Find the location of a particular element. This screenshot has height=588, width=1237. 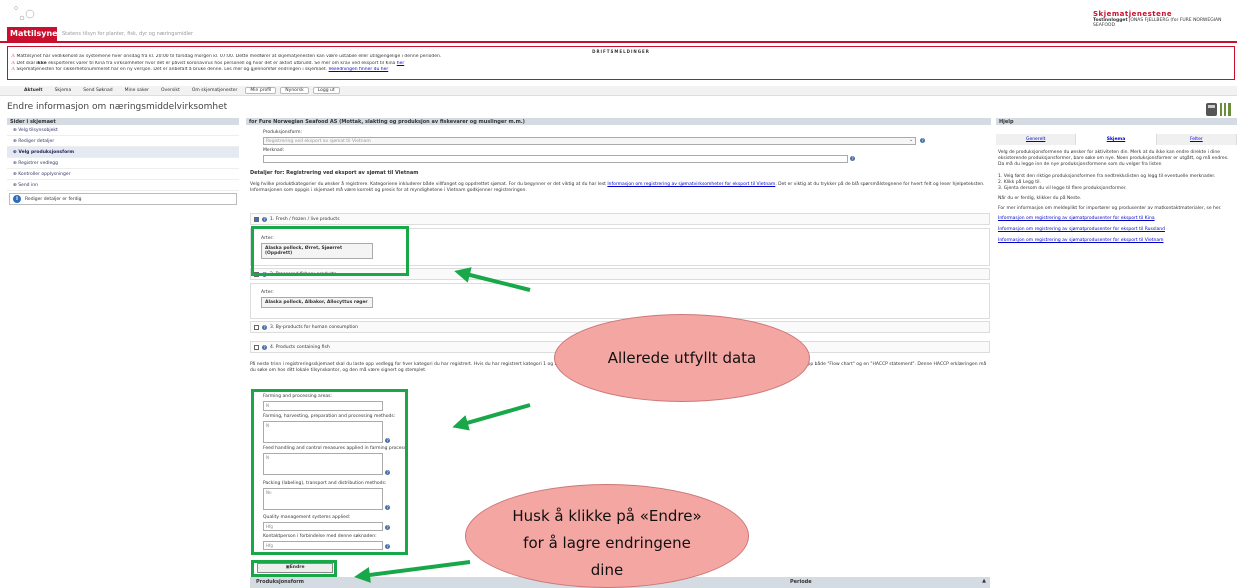

category-1-row: ? 1. Fresh / frozen / live products is located at coordinates (620, 219).